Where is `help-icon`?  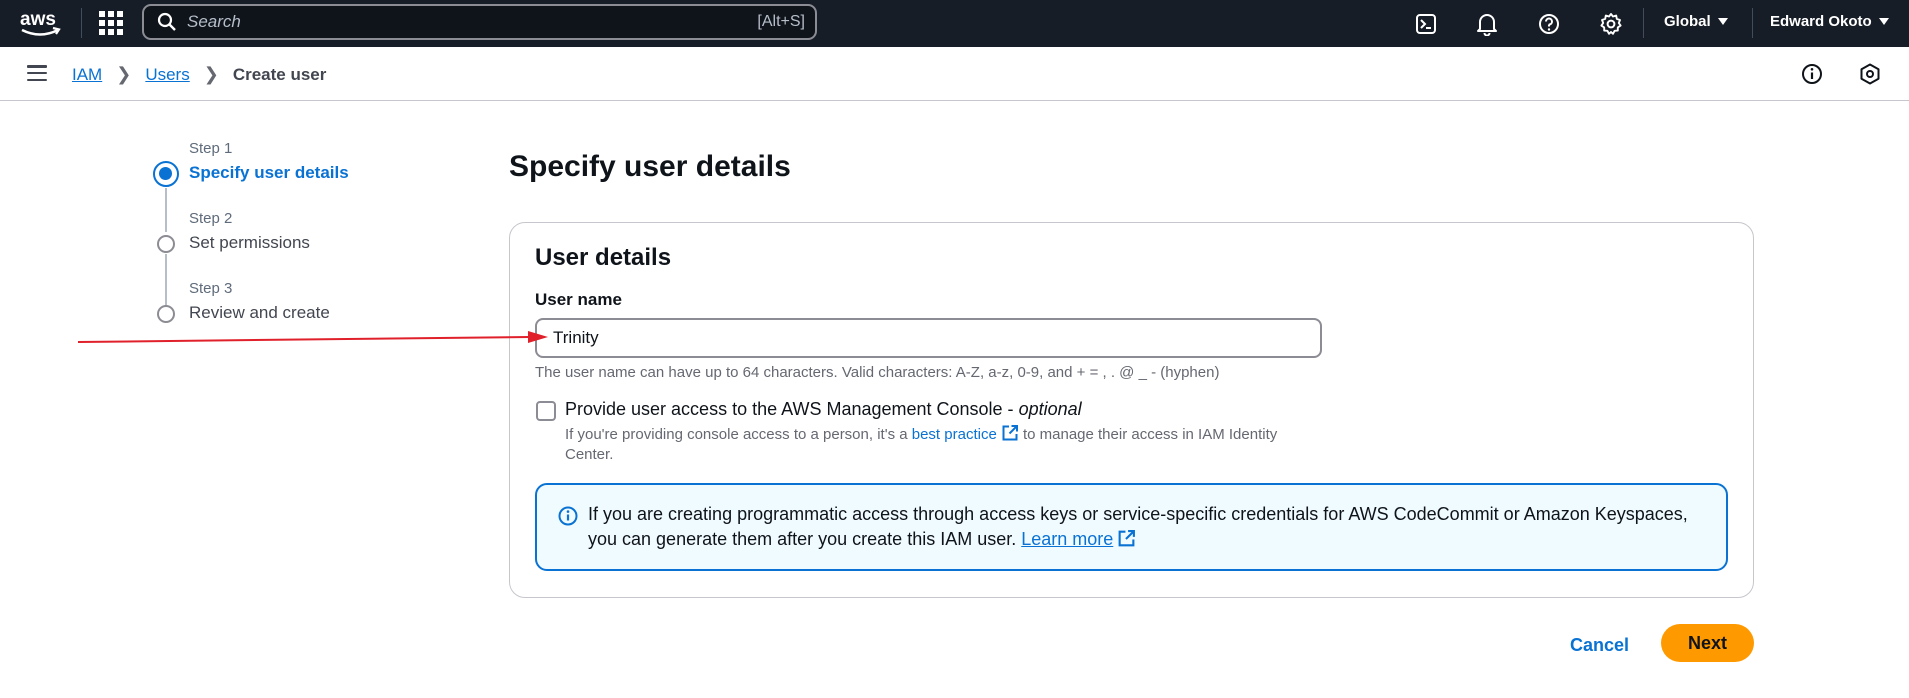
help-icon is located at coordinates (1549, 24).